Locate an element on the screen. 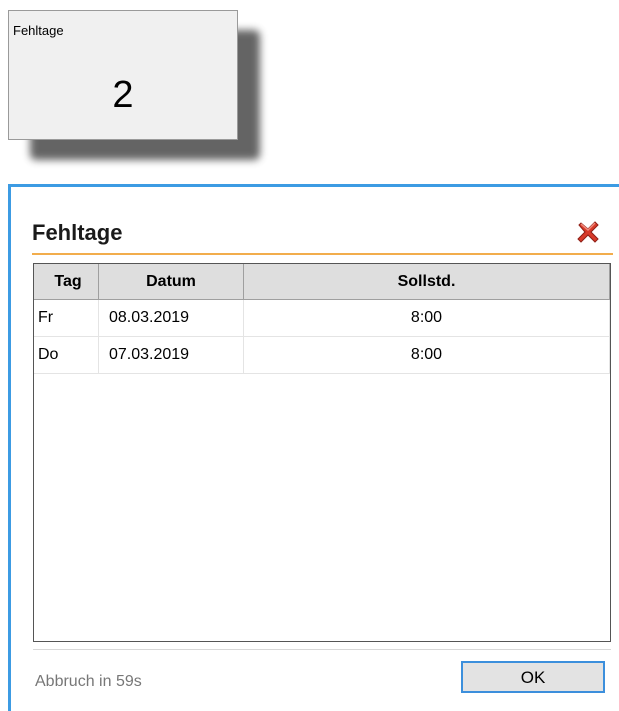  tile-value: 2 is located at coordinates (123, 95).